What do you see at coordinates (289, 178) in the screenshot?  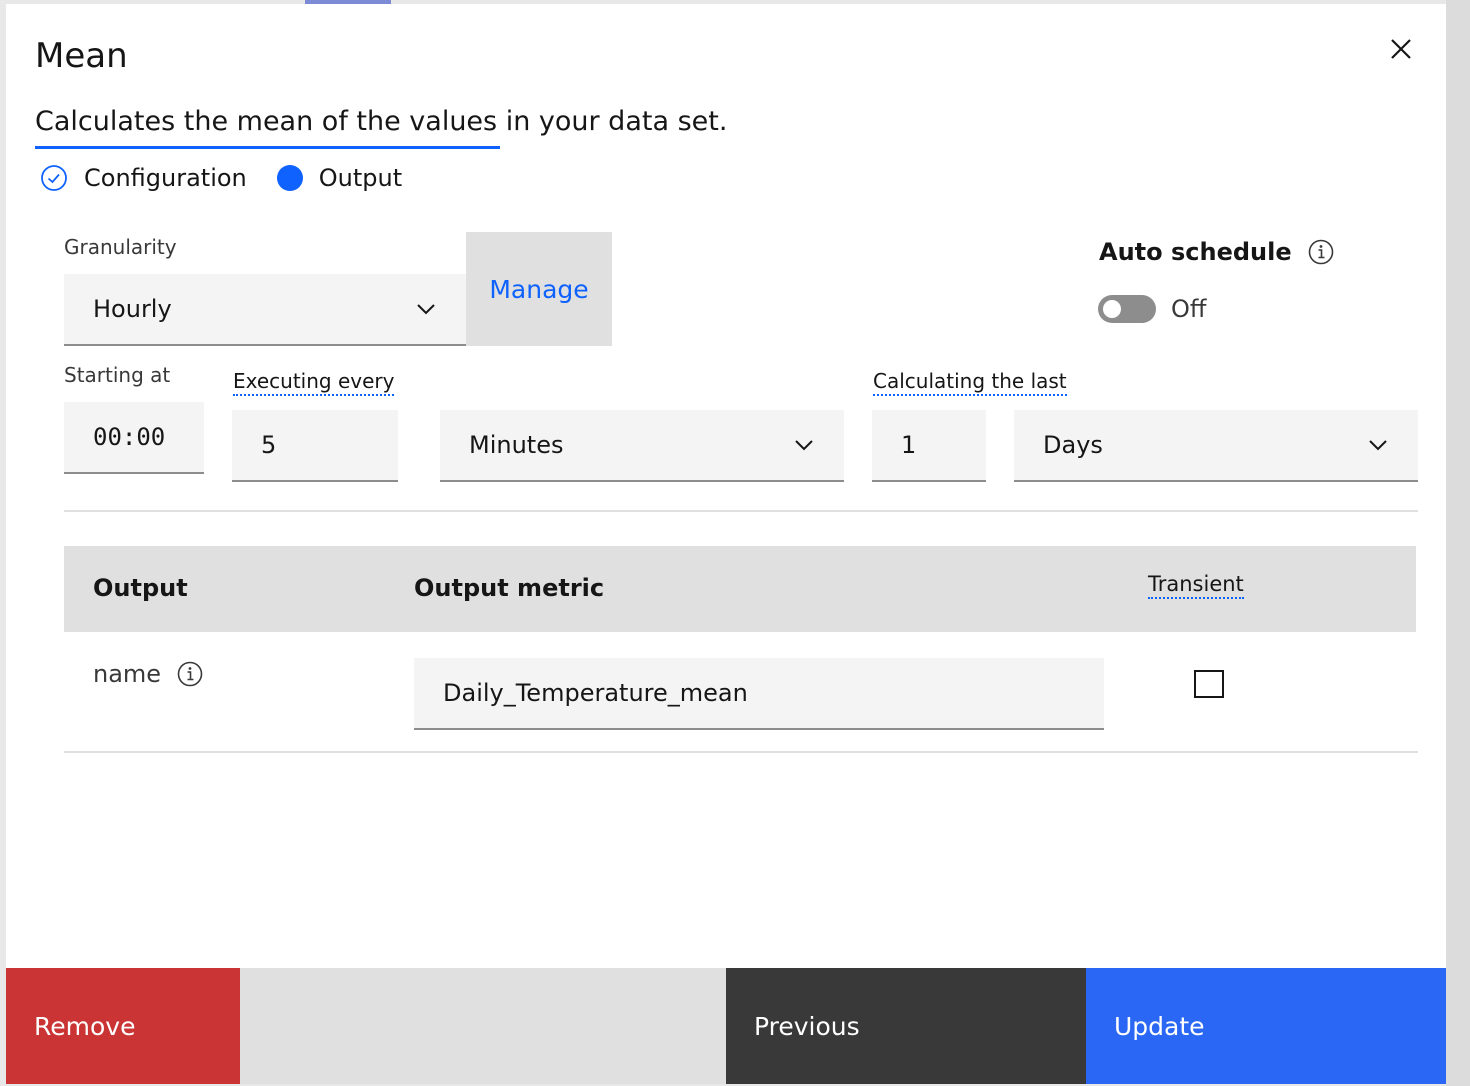 I see `current-step-icon` at bounding box center [289, 178].